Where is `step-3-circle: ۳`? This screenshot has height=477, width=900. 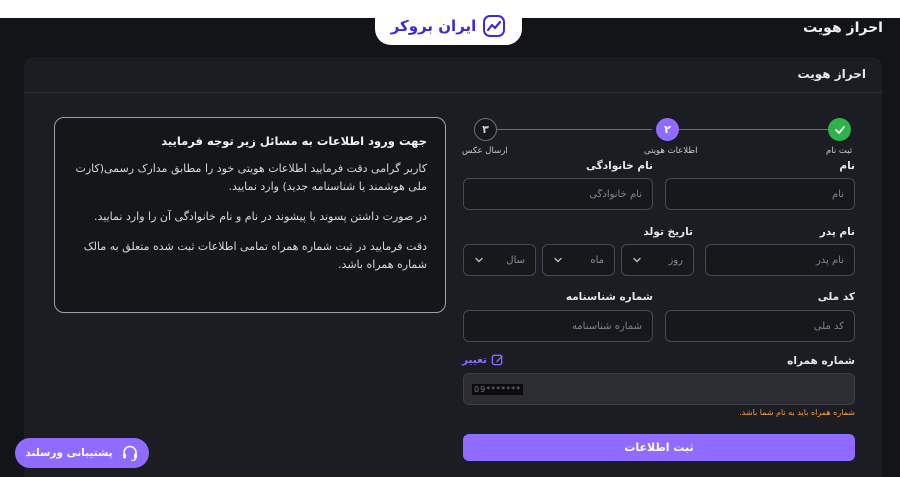 step-3-circle: ۳ is located at coordinates (485, 129).